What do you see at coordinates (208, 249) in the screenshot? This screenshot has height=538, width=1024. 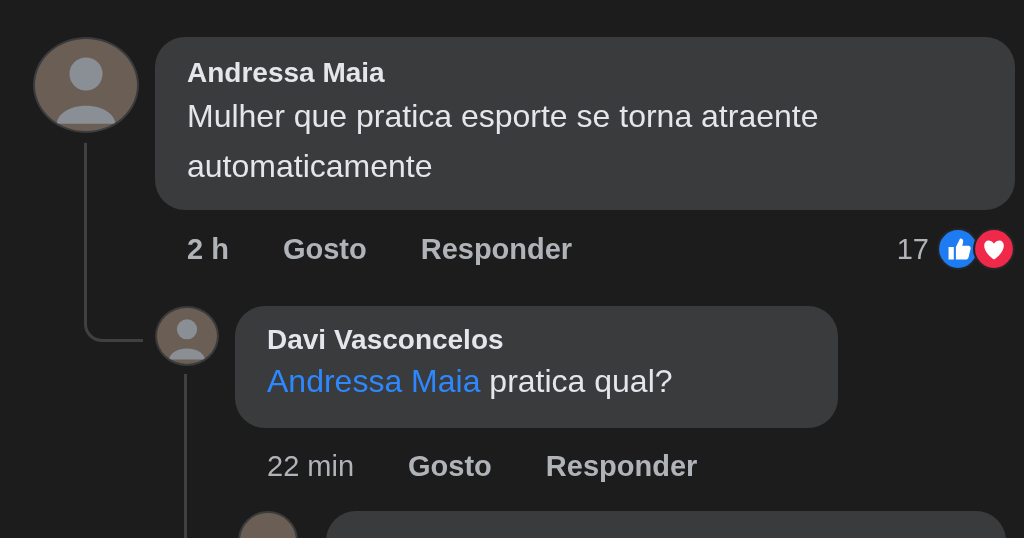 I see `comment-time: 2 h` at bounding box center [208, 249].